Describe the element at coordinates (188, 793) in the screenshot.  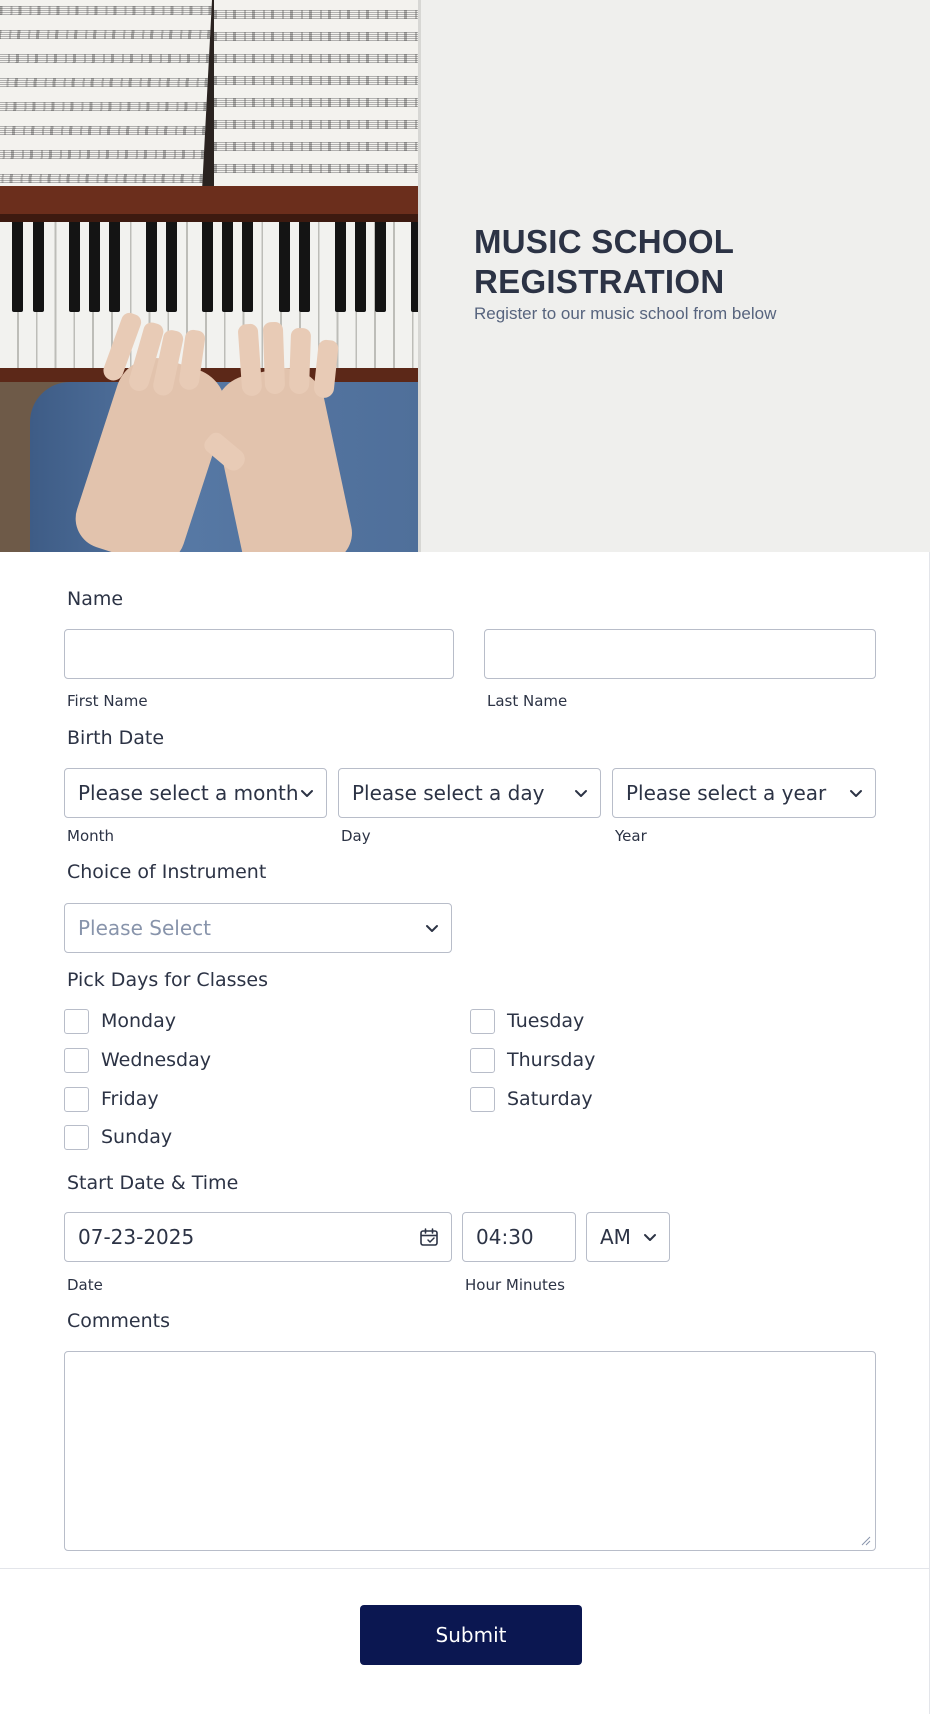
I see `month-select-value: Please select a month` at that location.